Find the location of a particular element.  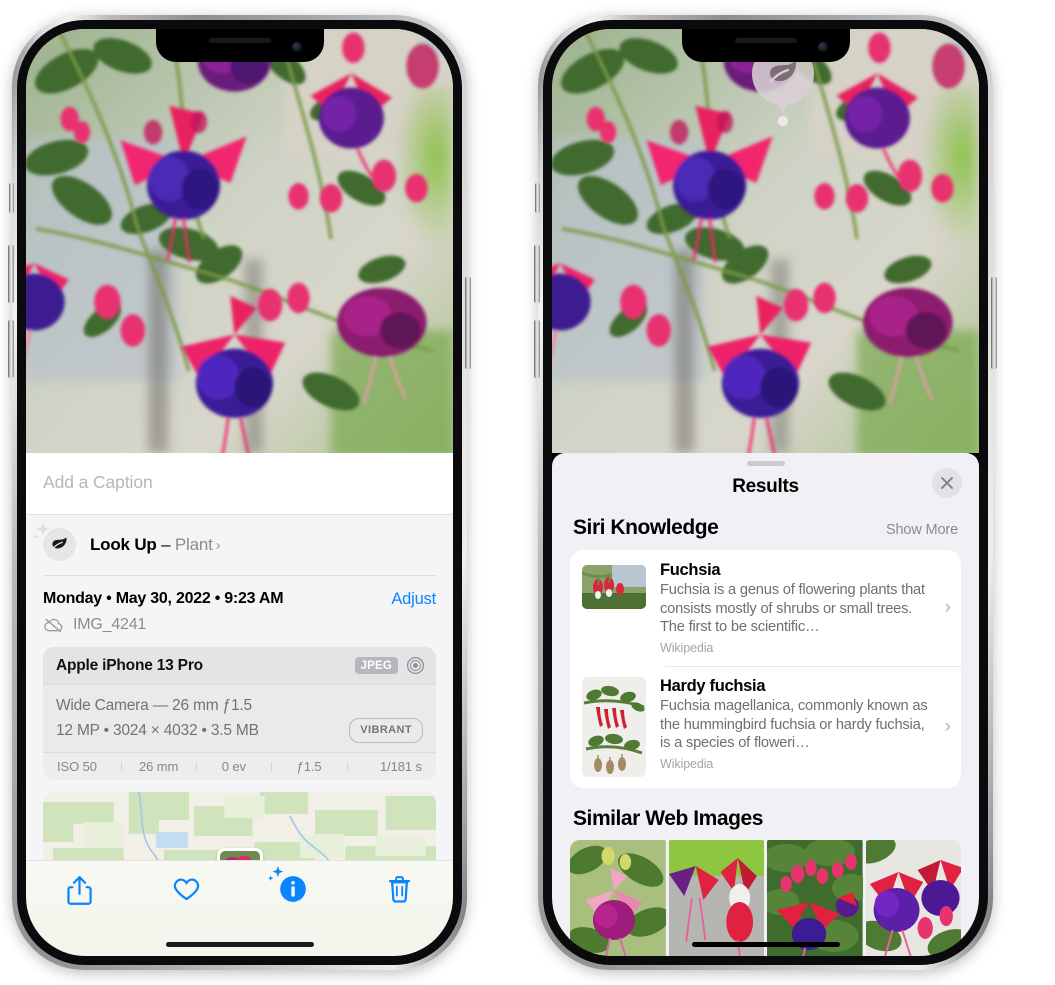

exif-stats-row: ISO 50 26 mm 0 ev ƒ1.5 1/181 s is located at coordinates (239, 766).